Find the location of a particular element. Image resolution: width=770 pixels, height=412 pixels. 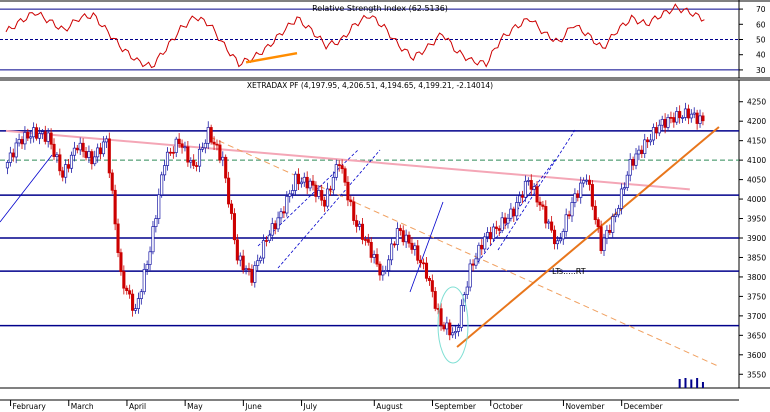

price-tick-label: 3700 is located at coordinates (756, 316).